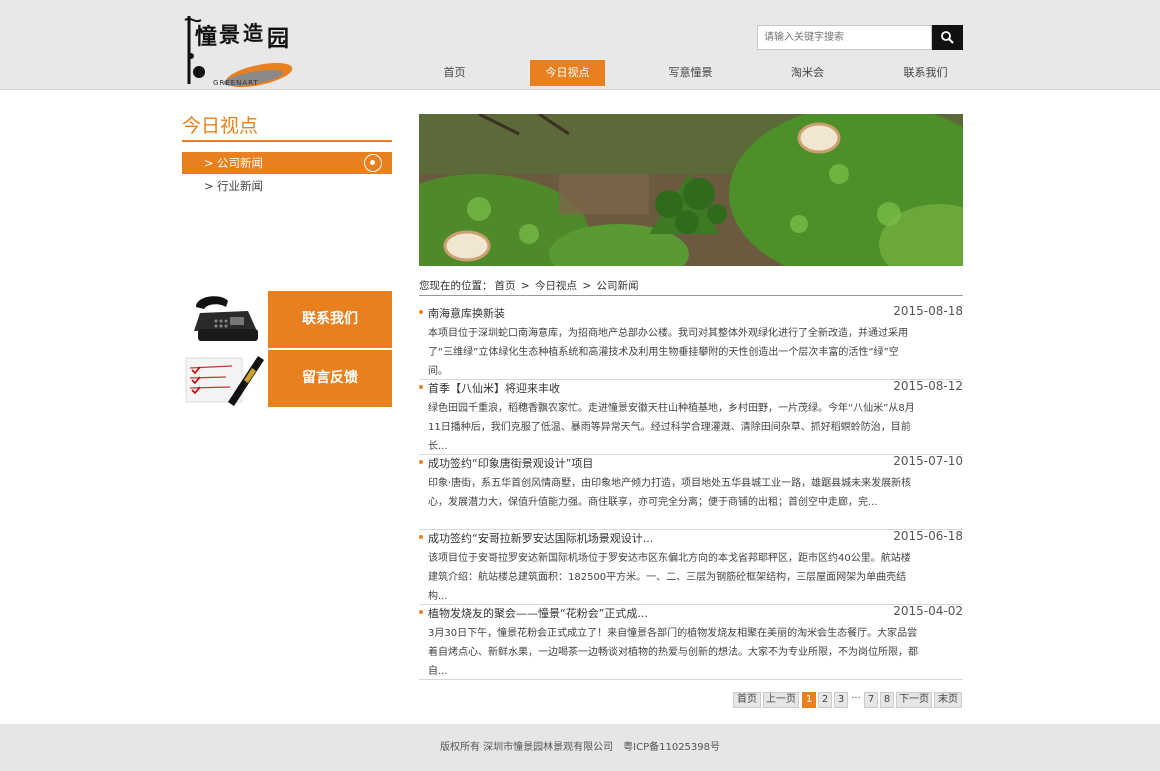  Describe the element at coordinates (928, 536) in the screenshot. I see `news-date: 2015-06-18` at that location.